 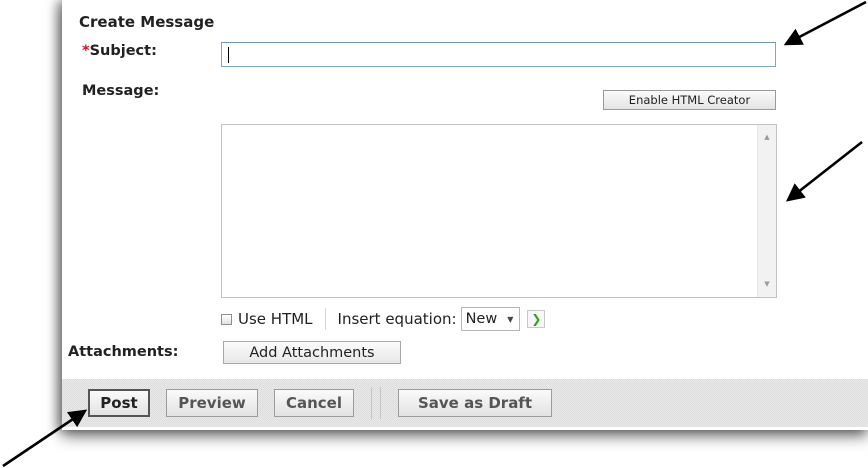 I want to click on page-title: Create Message, so click(x=147, y=22).